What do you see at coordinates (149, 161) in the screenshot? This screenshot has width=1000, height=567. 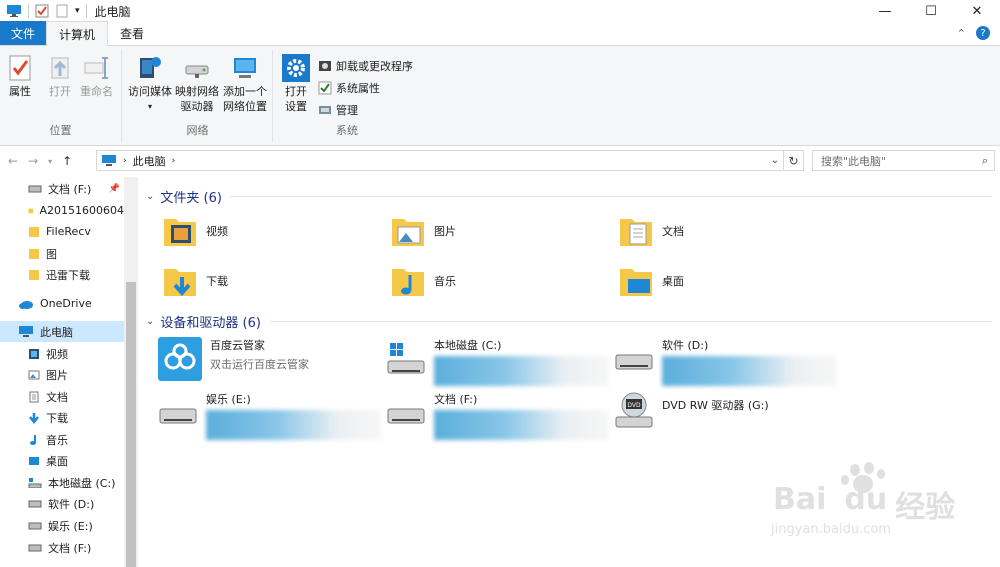 I see `breadcrumb-this-pc: 此电脑` at bounding box center [149, 161].